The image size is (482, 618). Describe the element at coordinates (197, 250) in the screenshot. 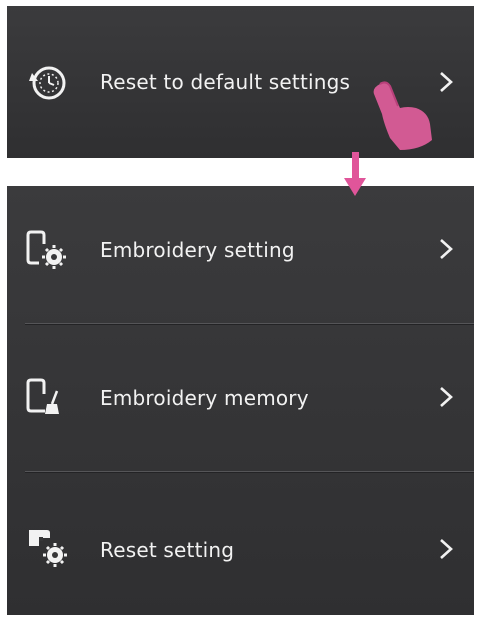

I see `embroidery-setting-label: Embroidery setting` at that location.